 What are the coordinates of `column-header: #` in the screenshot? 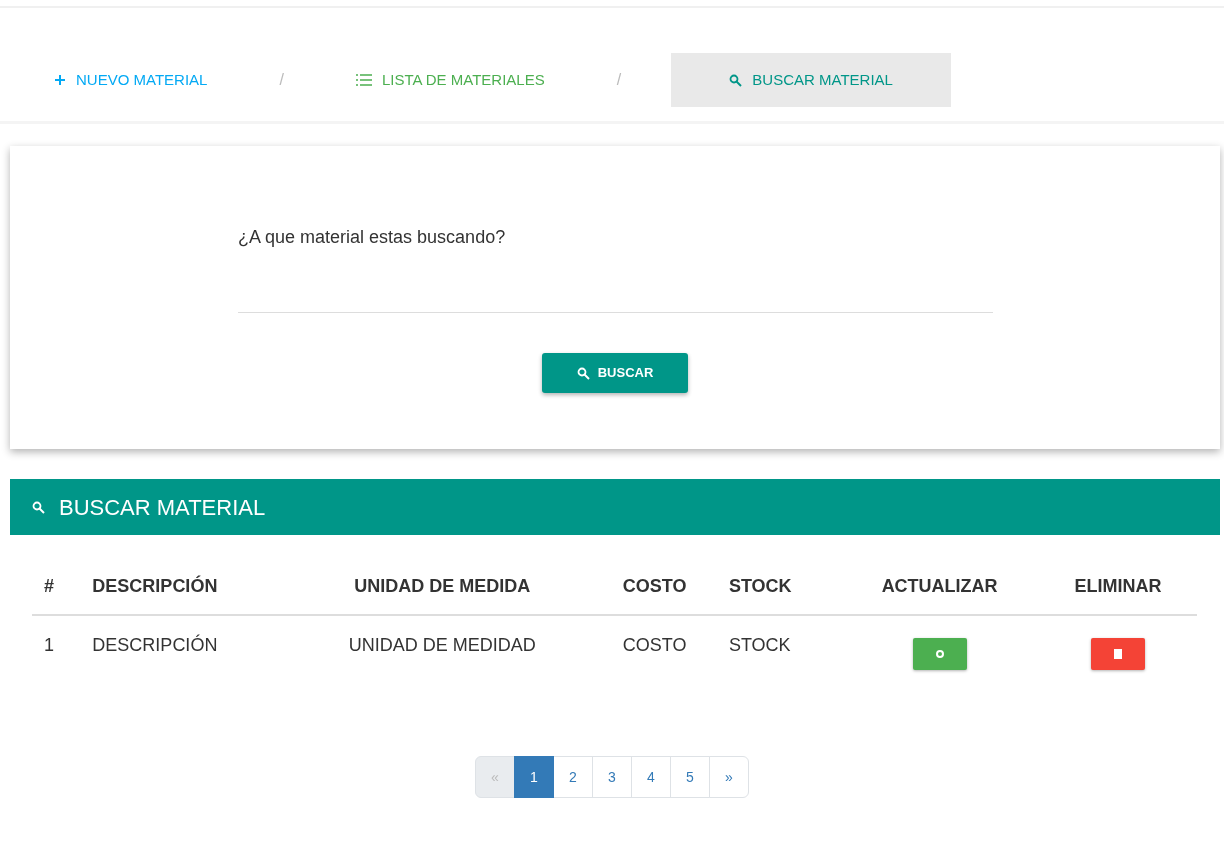 It's located at (56, 589).